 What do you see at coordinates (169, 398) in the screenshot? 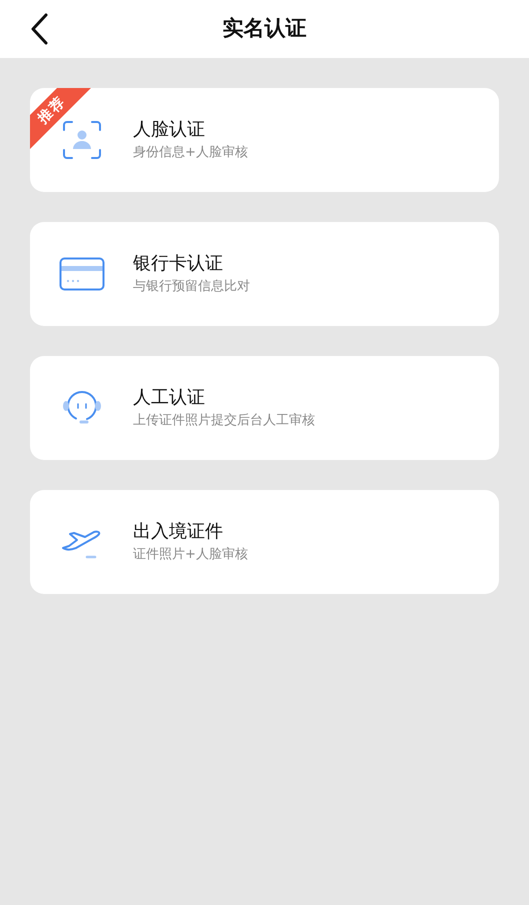
I see `option-title: 人工认证` at bounding box center [169, 398].